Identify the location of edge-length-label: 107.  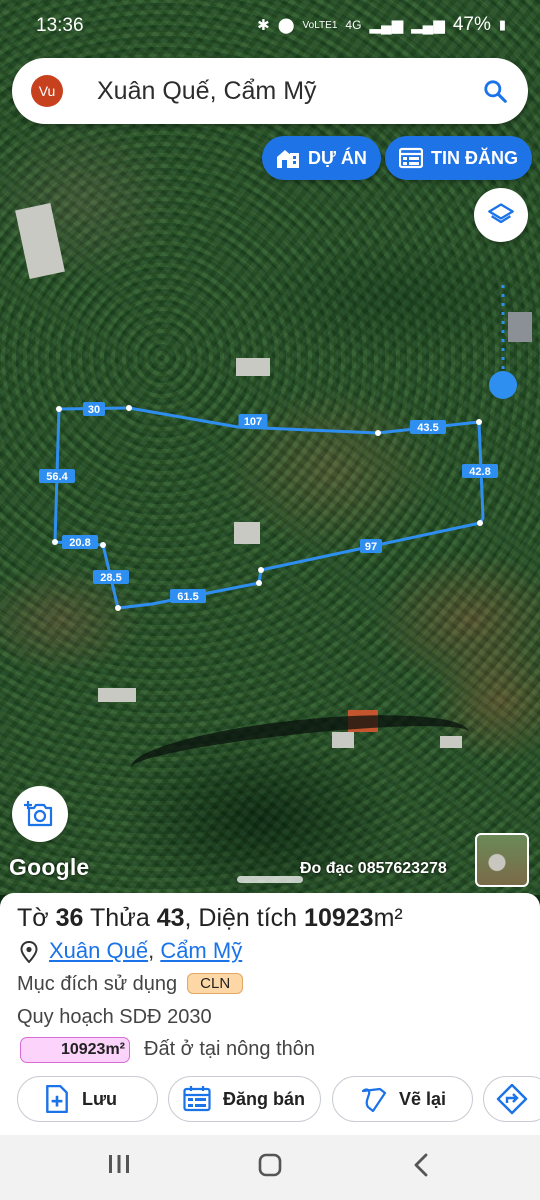
(253, 421).